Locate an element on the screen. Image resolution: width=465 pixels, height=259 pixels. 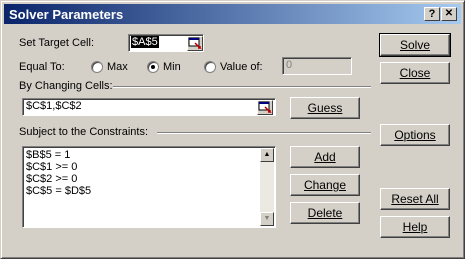
target-cell-value: $A$5 is located at coordinates (145, 42).